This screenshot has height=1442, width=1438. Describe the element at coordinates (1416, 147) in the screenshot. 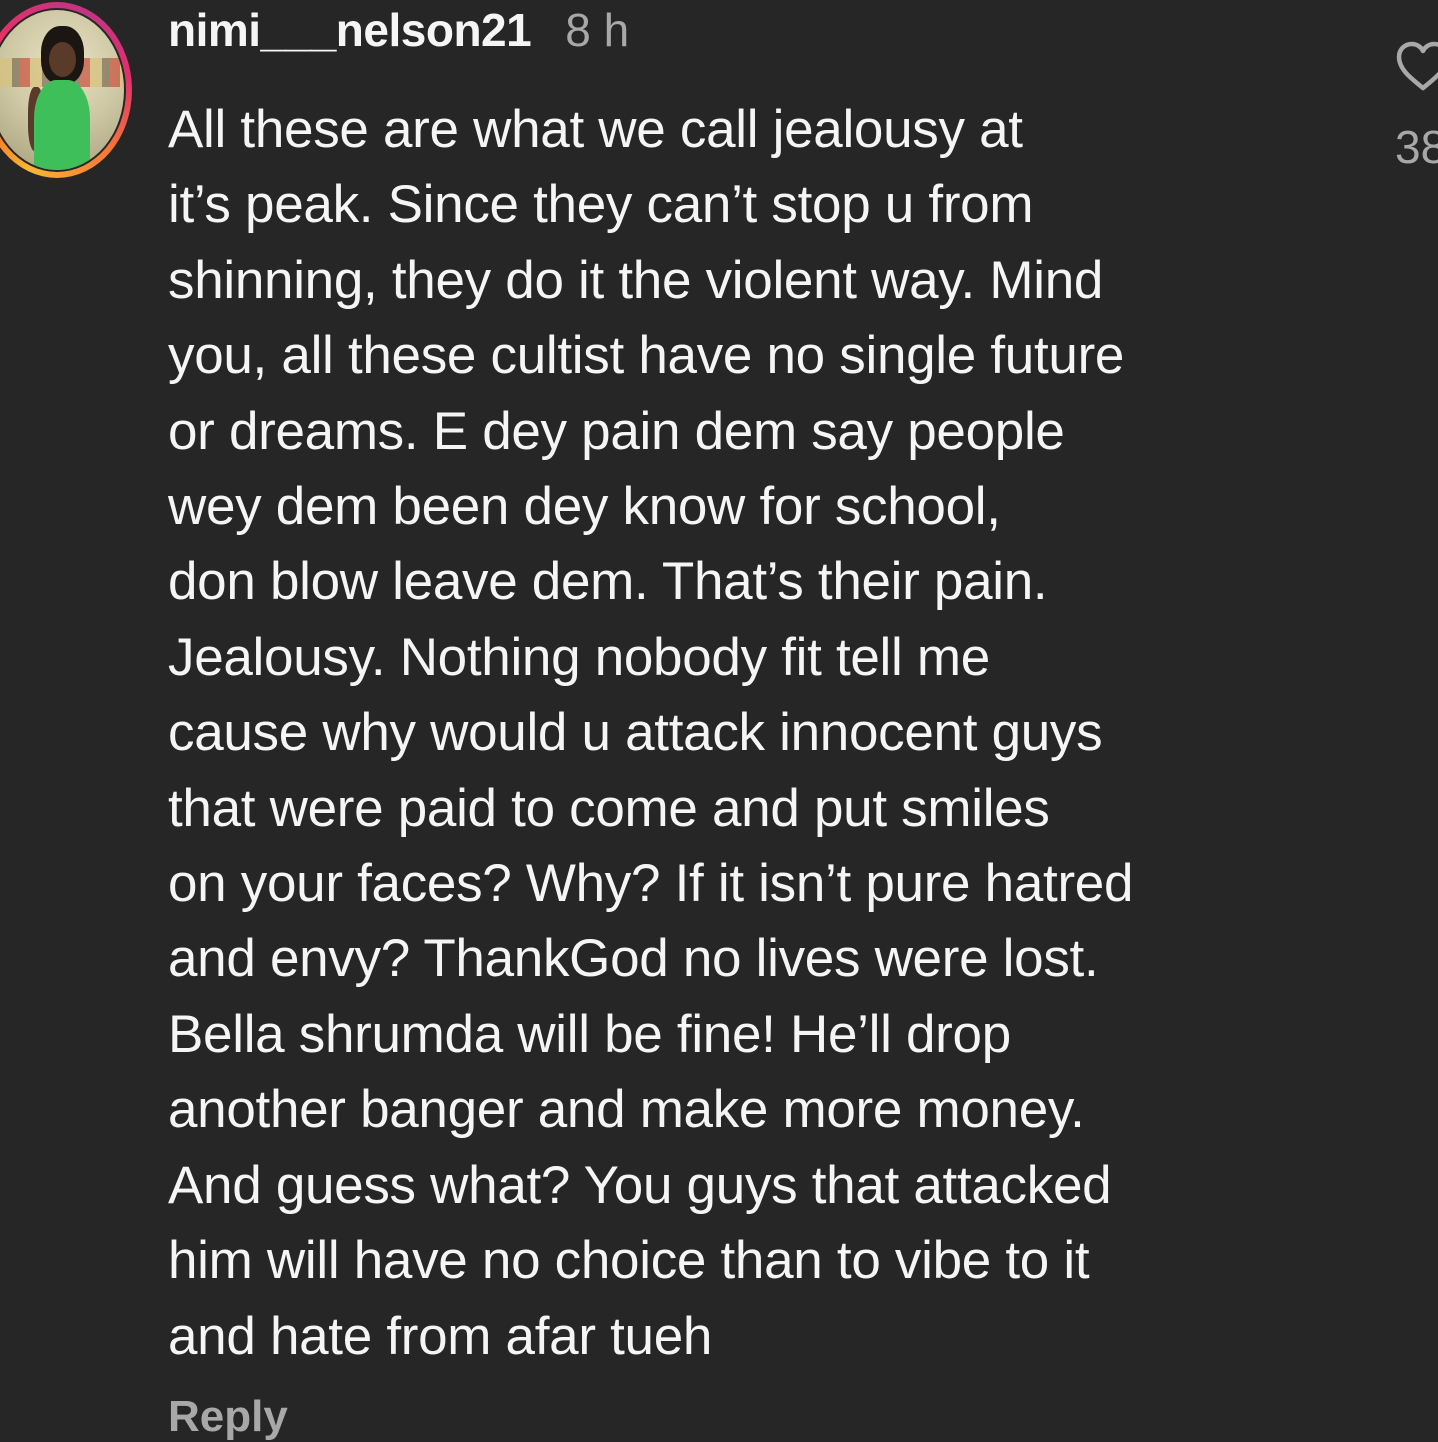

I see `like-count: 38` at that location.